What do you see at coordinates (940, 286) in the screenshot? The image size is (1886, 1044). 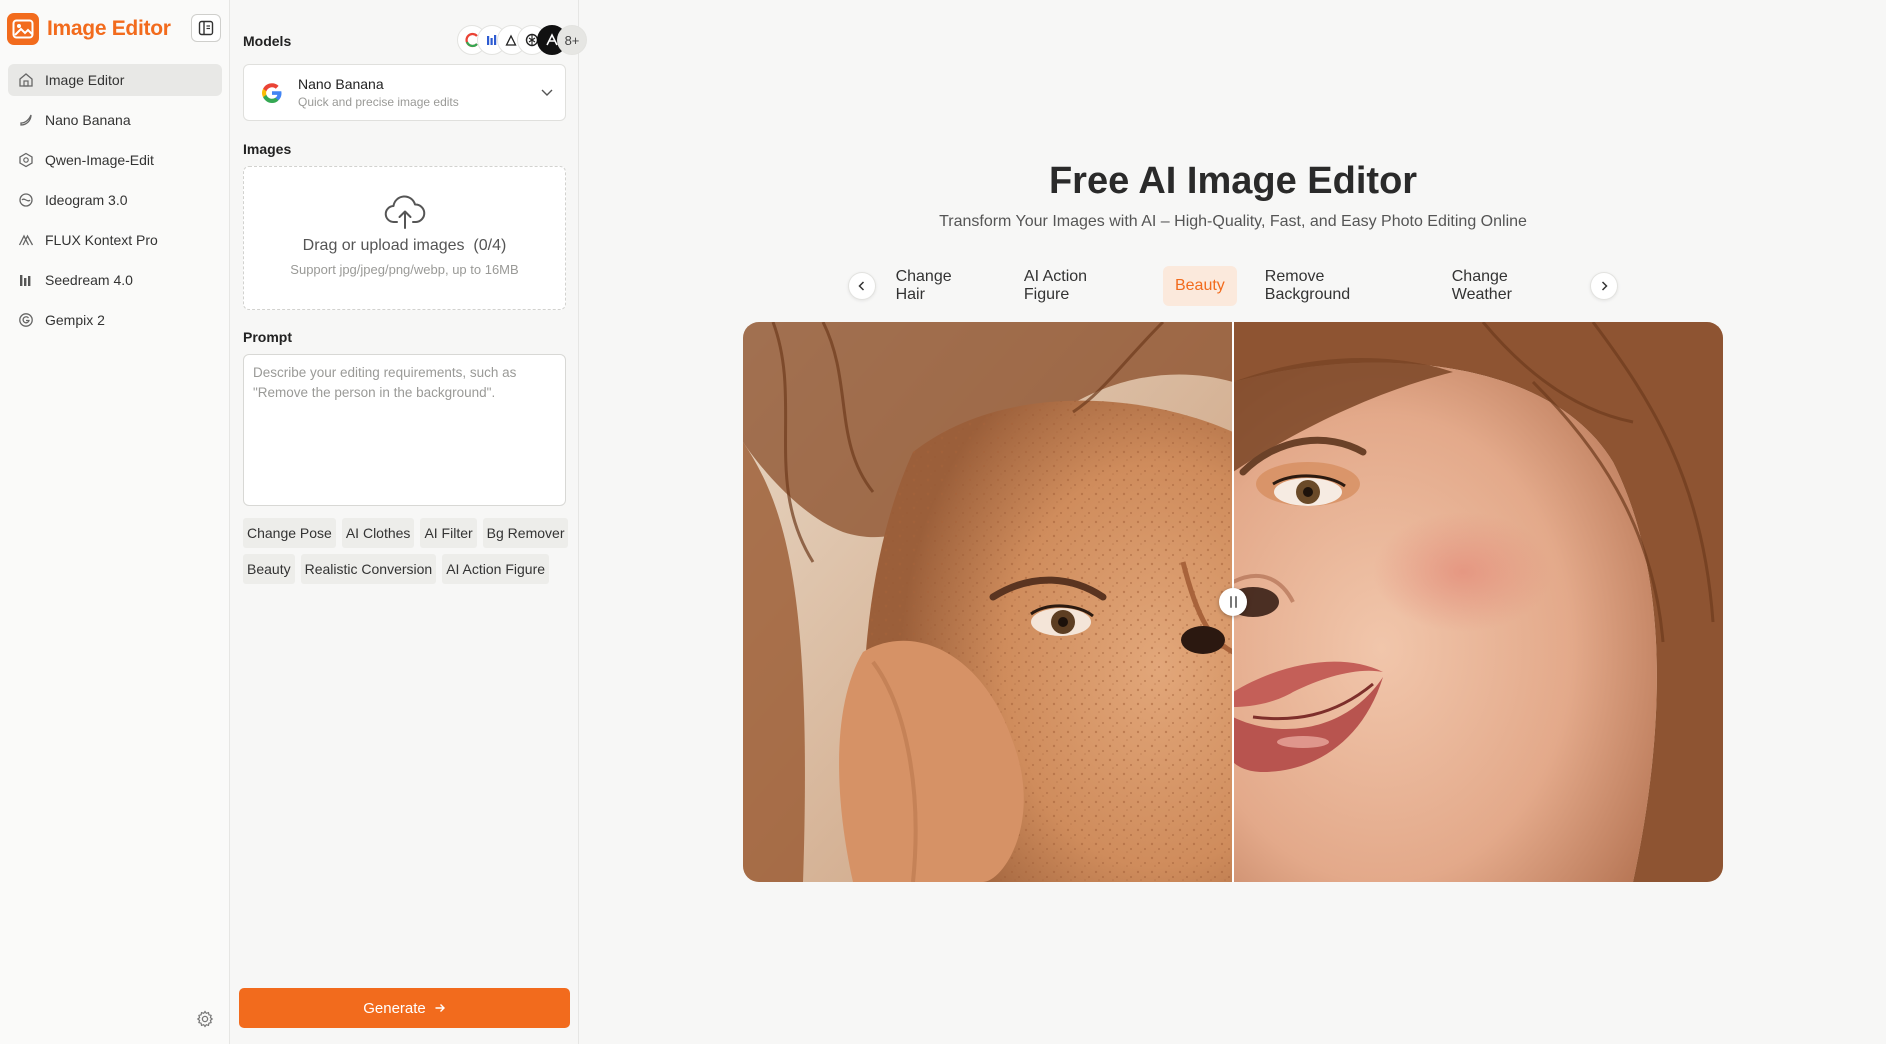 I see `tab-change-hair: Change Hair` at bounding box center [940, 286].